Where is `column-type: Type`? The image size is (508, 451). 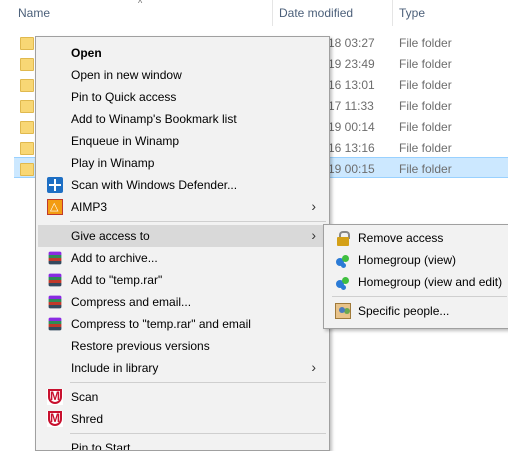
column-type: Type is located at coordinates (412, 13).